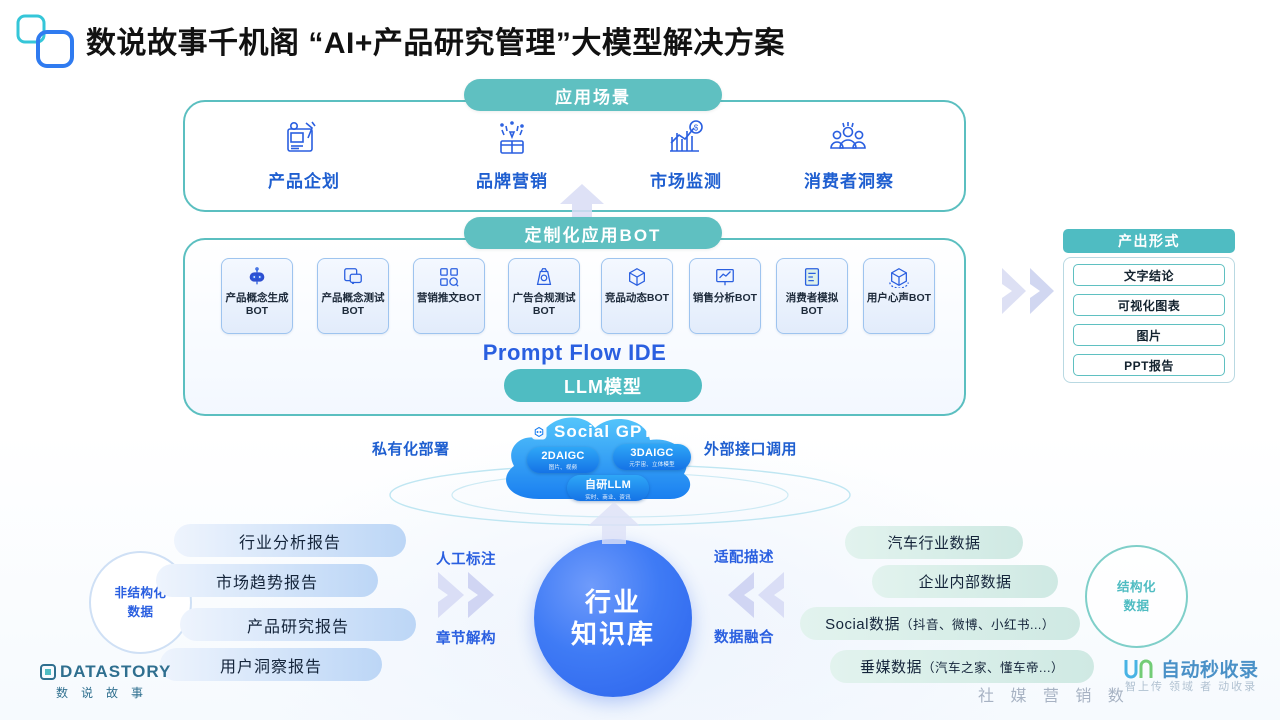  What do you see at coordinates (744, 558) in the screenshot?
I see `flow-label-adaptive-description: 适配描述` at bounding box center [744, 558].